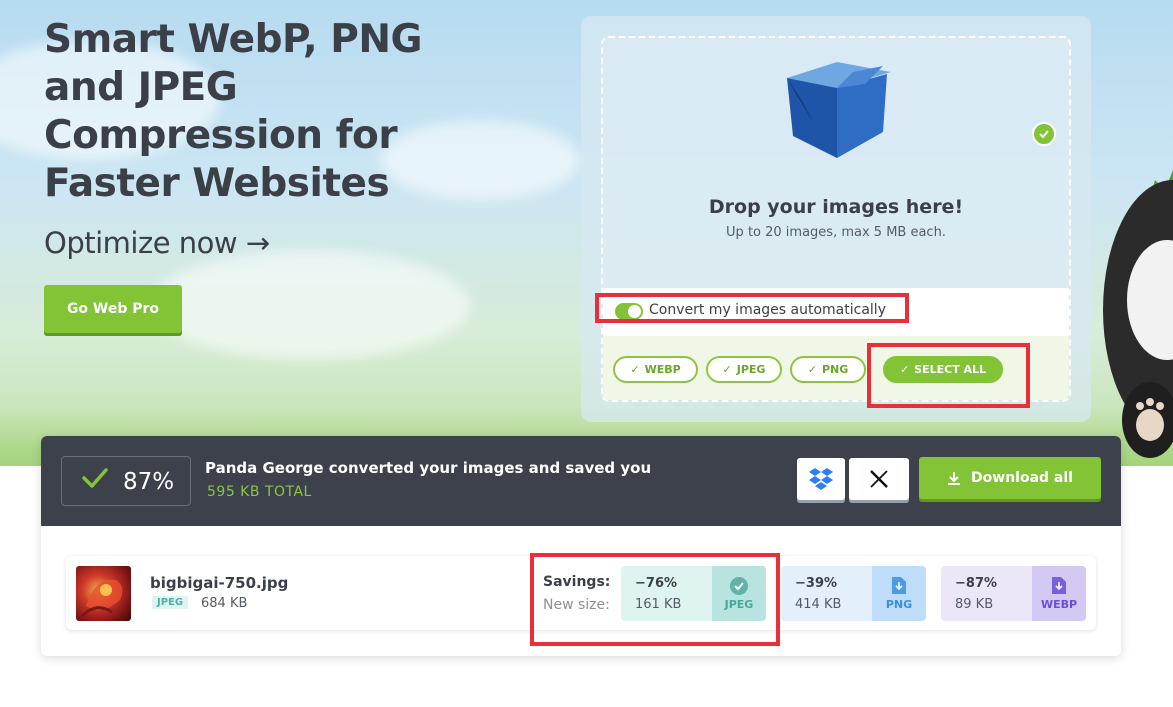 This screenshot has height=707, width=1173. Describe the element at coordinates (899, 604) in the screenshot. I see `png-format-label: PNG` at that location.